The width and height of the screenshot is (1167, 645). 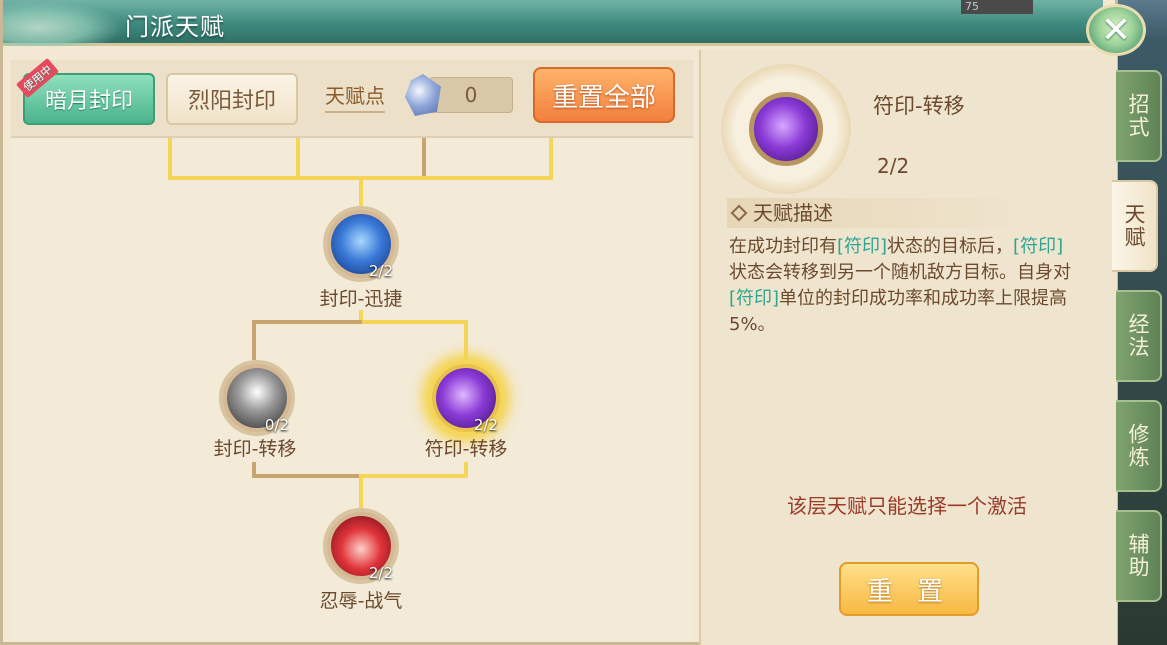 What do you see at coordinates (604, 95) in the screenshot?
I see `reset-all-button: 重置全部` at bounding box center [604, 95].